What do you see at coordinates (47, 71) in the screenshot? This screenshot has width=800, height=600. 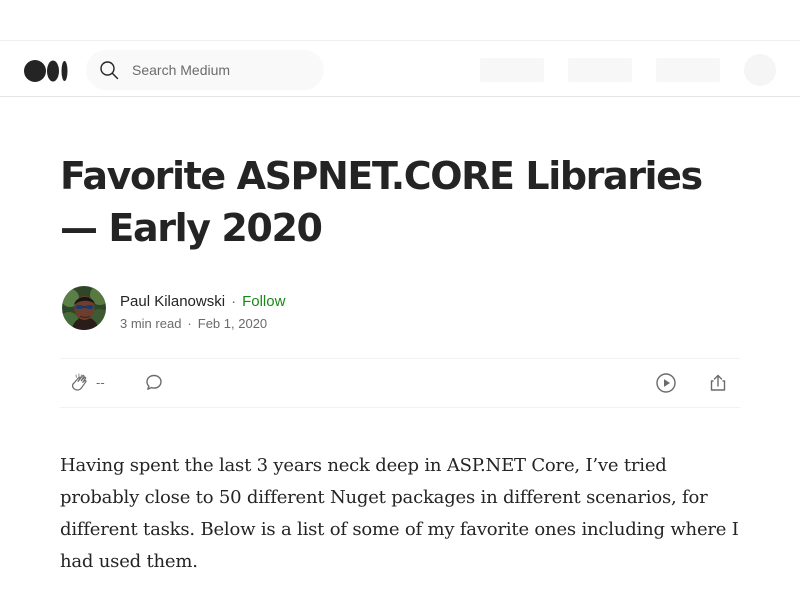 I see `medium-logo-icon` at bounding box center [47, 71].